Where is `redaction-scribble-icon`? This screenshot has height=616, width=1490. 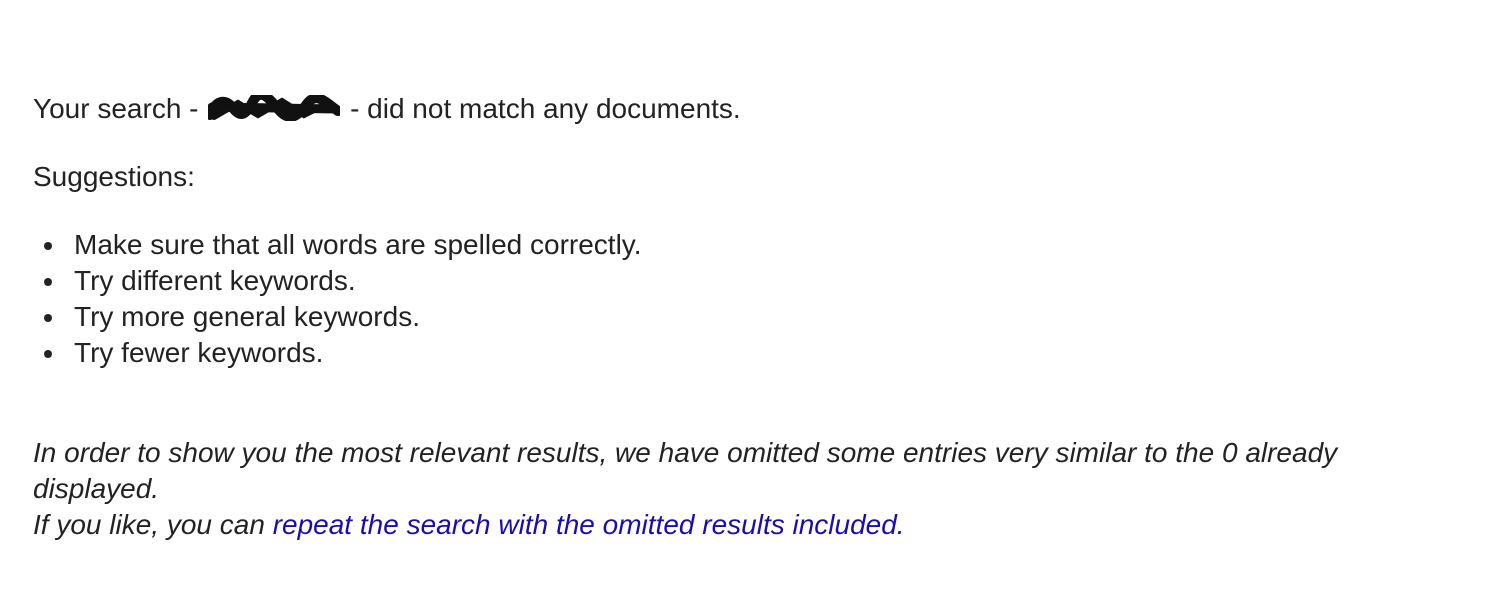 redaction-scribble-icon is located at coordinates (274, 108).